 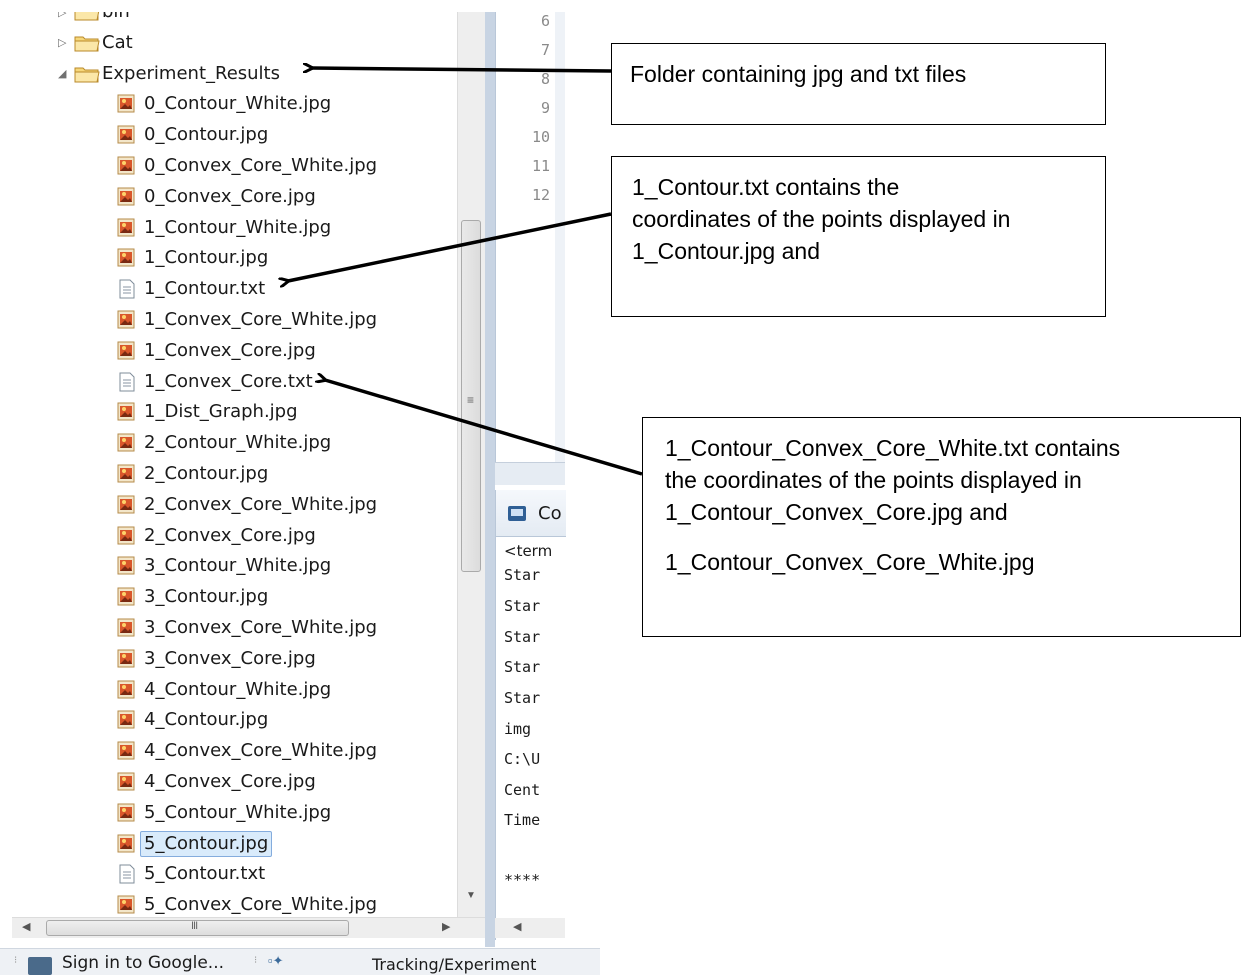 I want to click on callout-text: 1_Contour_Convex_Core_White.jpg, so click(x=850, y=562).